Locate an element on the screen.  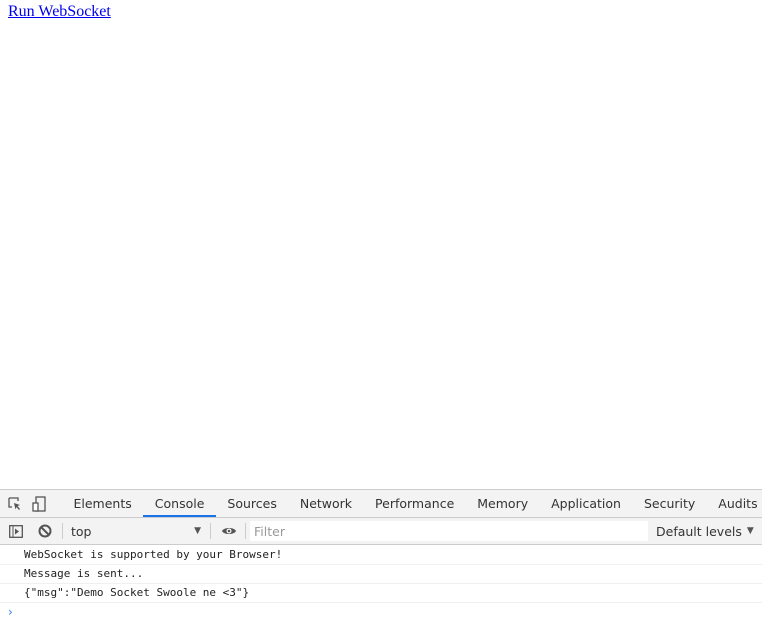
filter-input: Filter is located at coordinates (449, 531).